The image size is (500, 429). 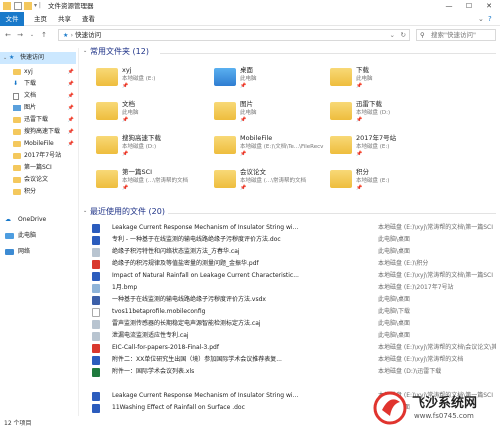 I want to click on sidebar-item-2017: 2017年7号站, so click(x=38, y=156).